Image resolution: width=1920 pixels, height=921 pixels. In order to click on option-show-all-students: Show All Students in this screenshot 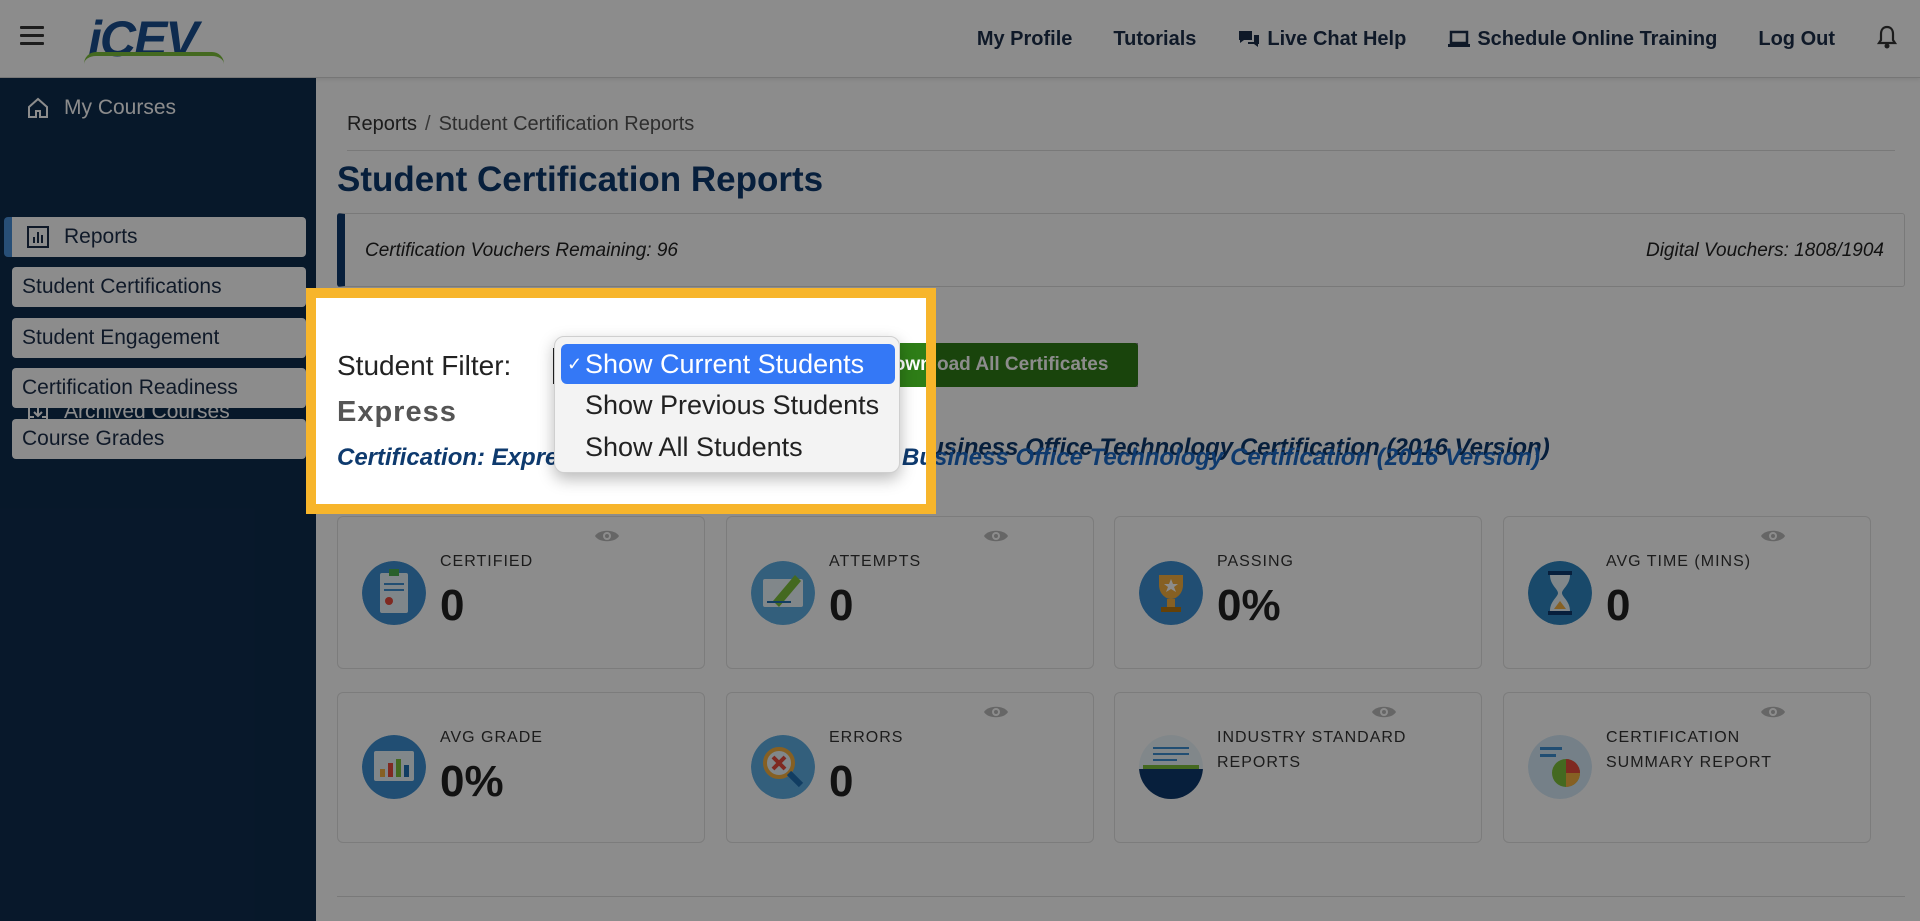, I will do `click(728, 447)`.